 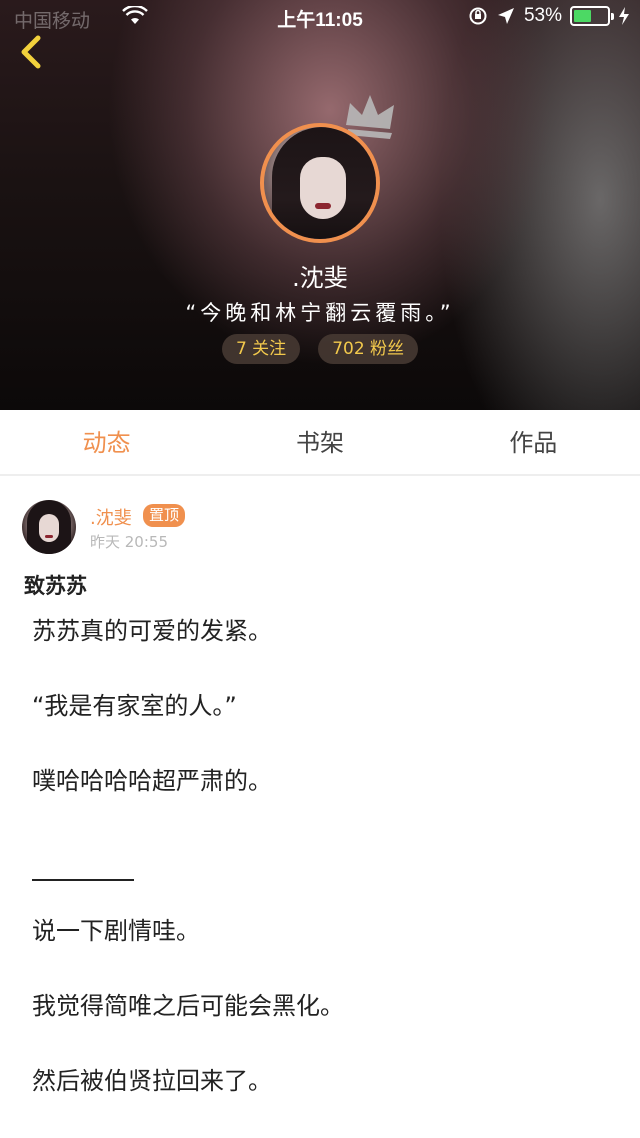 What do you see at coordinates (188, 1006) in the screenshot?
I see `post-paragraph: 我觉得简唯之后可能会黑化。` at bounding box center [188, 1006].